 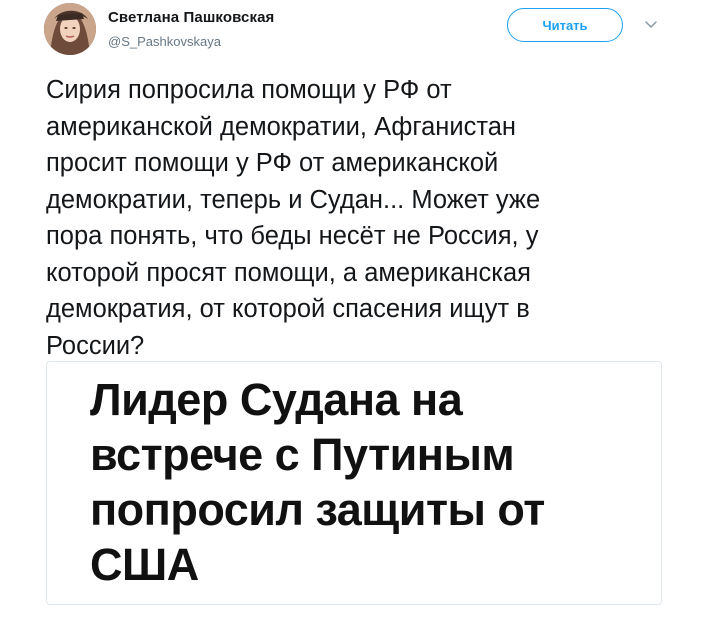 I want to click on author-handle: @S_Pashkovskaya, so click(x=164, y=41).